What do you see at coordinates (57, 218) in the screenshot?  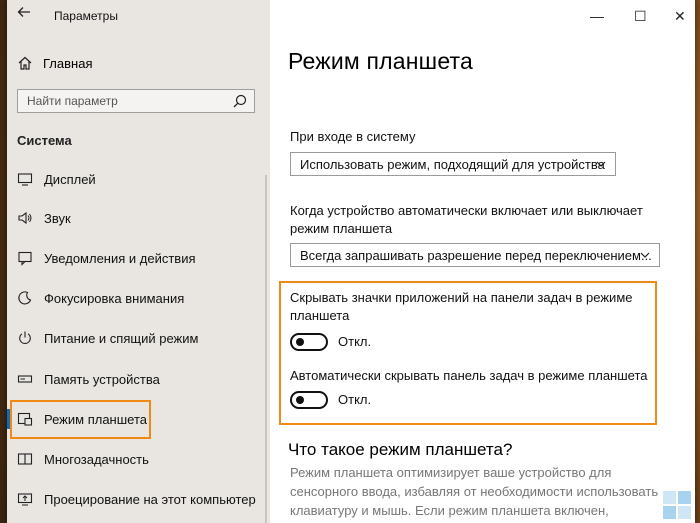 I see `sidebar-item-label: Звук` at bounding box center [57, 218].